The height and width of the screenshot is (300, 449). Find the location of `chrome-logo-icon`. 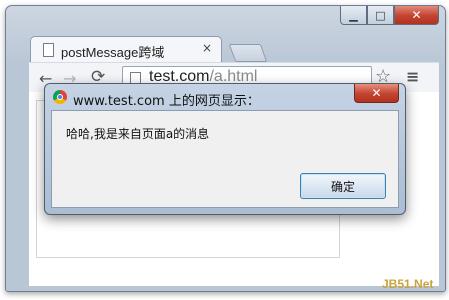

chrome-logo-icon is located at coordinates (60, 97).